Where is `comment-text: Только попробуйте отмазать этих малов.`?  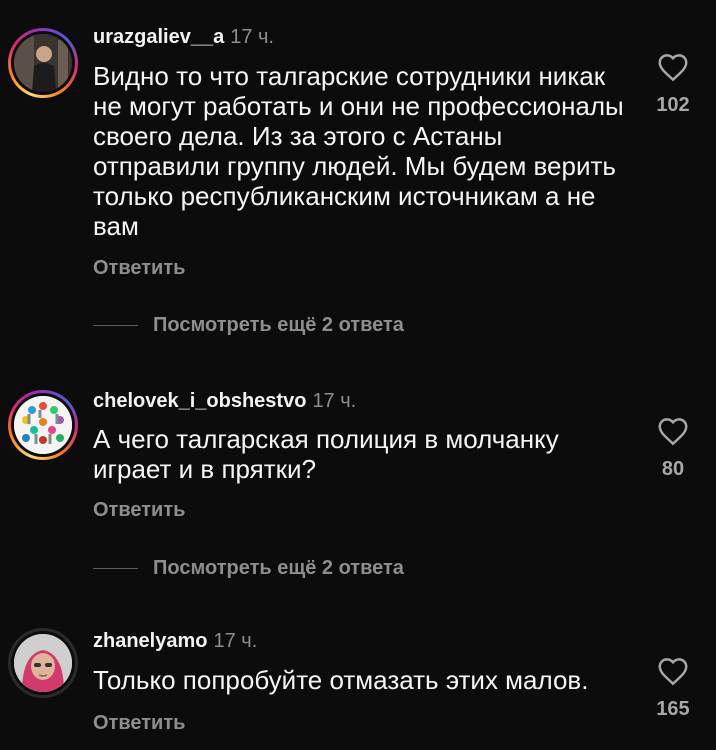 comment-text: Только попробуйте отмазать этих малов. is located at coordinates (341, 680).